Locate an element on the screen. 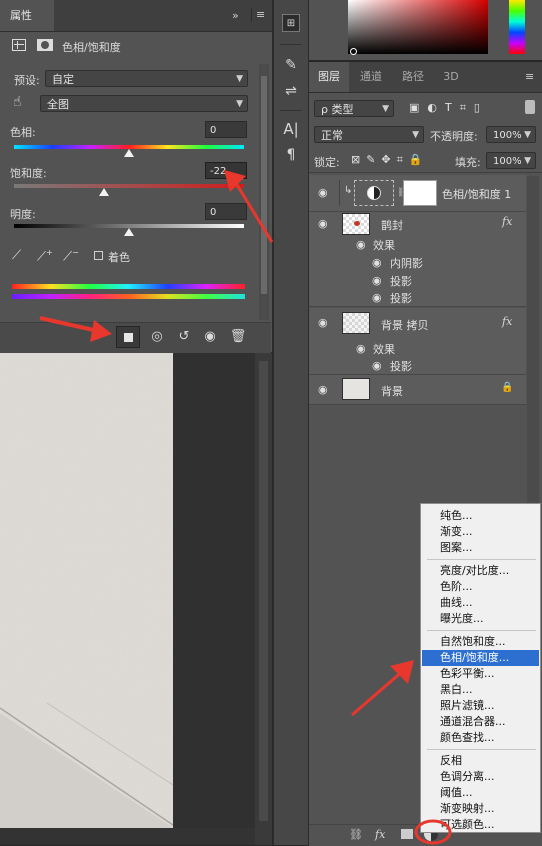 The width and height of the screenshot is (542, 846). highlight-circle is located at coordinates (433, 832).